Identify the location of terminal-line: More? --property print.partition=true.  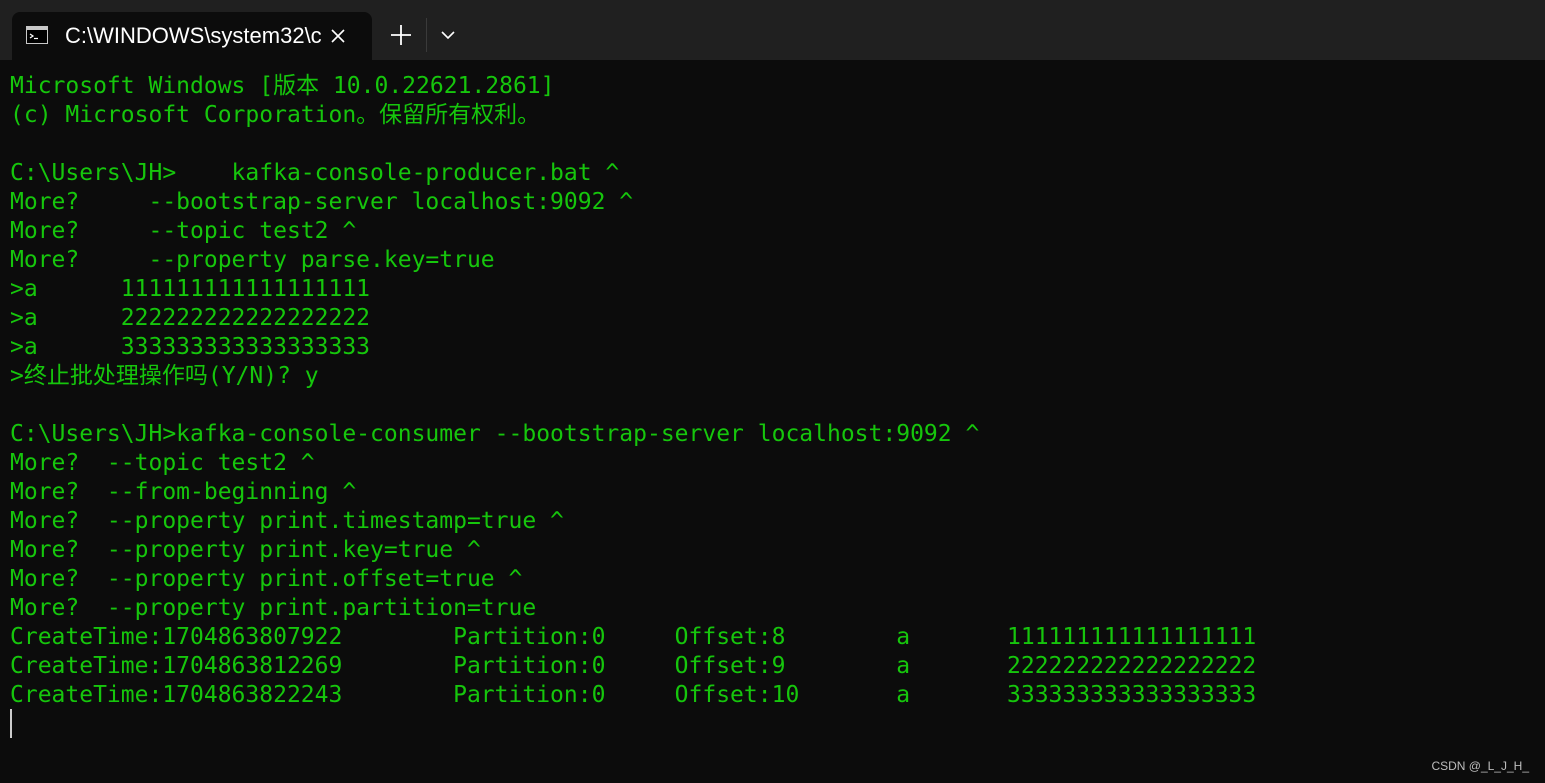
(273, 608).